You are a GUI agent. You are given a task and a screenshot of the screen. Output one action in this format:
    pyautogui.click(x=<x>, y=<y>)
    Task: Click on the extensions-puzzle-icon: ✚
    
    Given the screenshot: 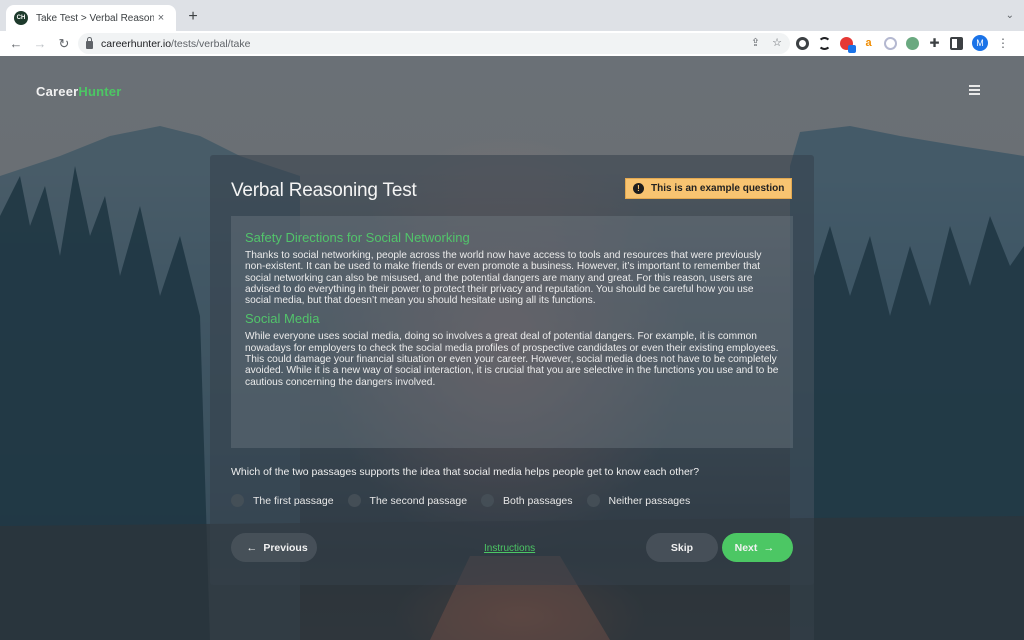 What is the action you would take?
    pyautogui.click(x=934, y=43)
    